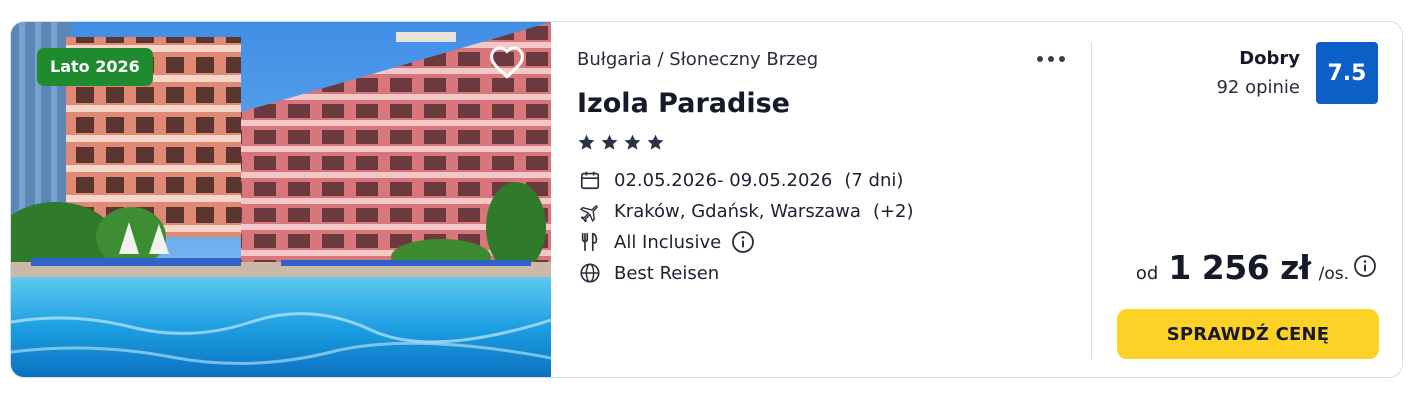 The height and width of the screenshot is (400, 1417). I want to click on dates-row: 02.05.2026- 09.05.2026 (7 dni), so click(740, 180).